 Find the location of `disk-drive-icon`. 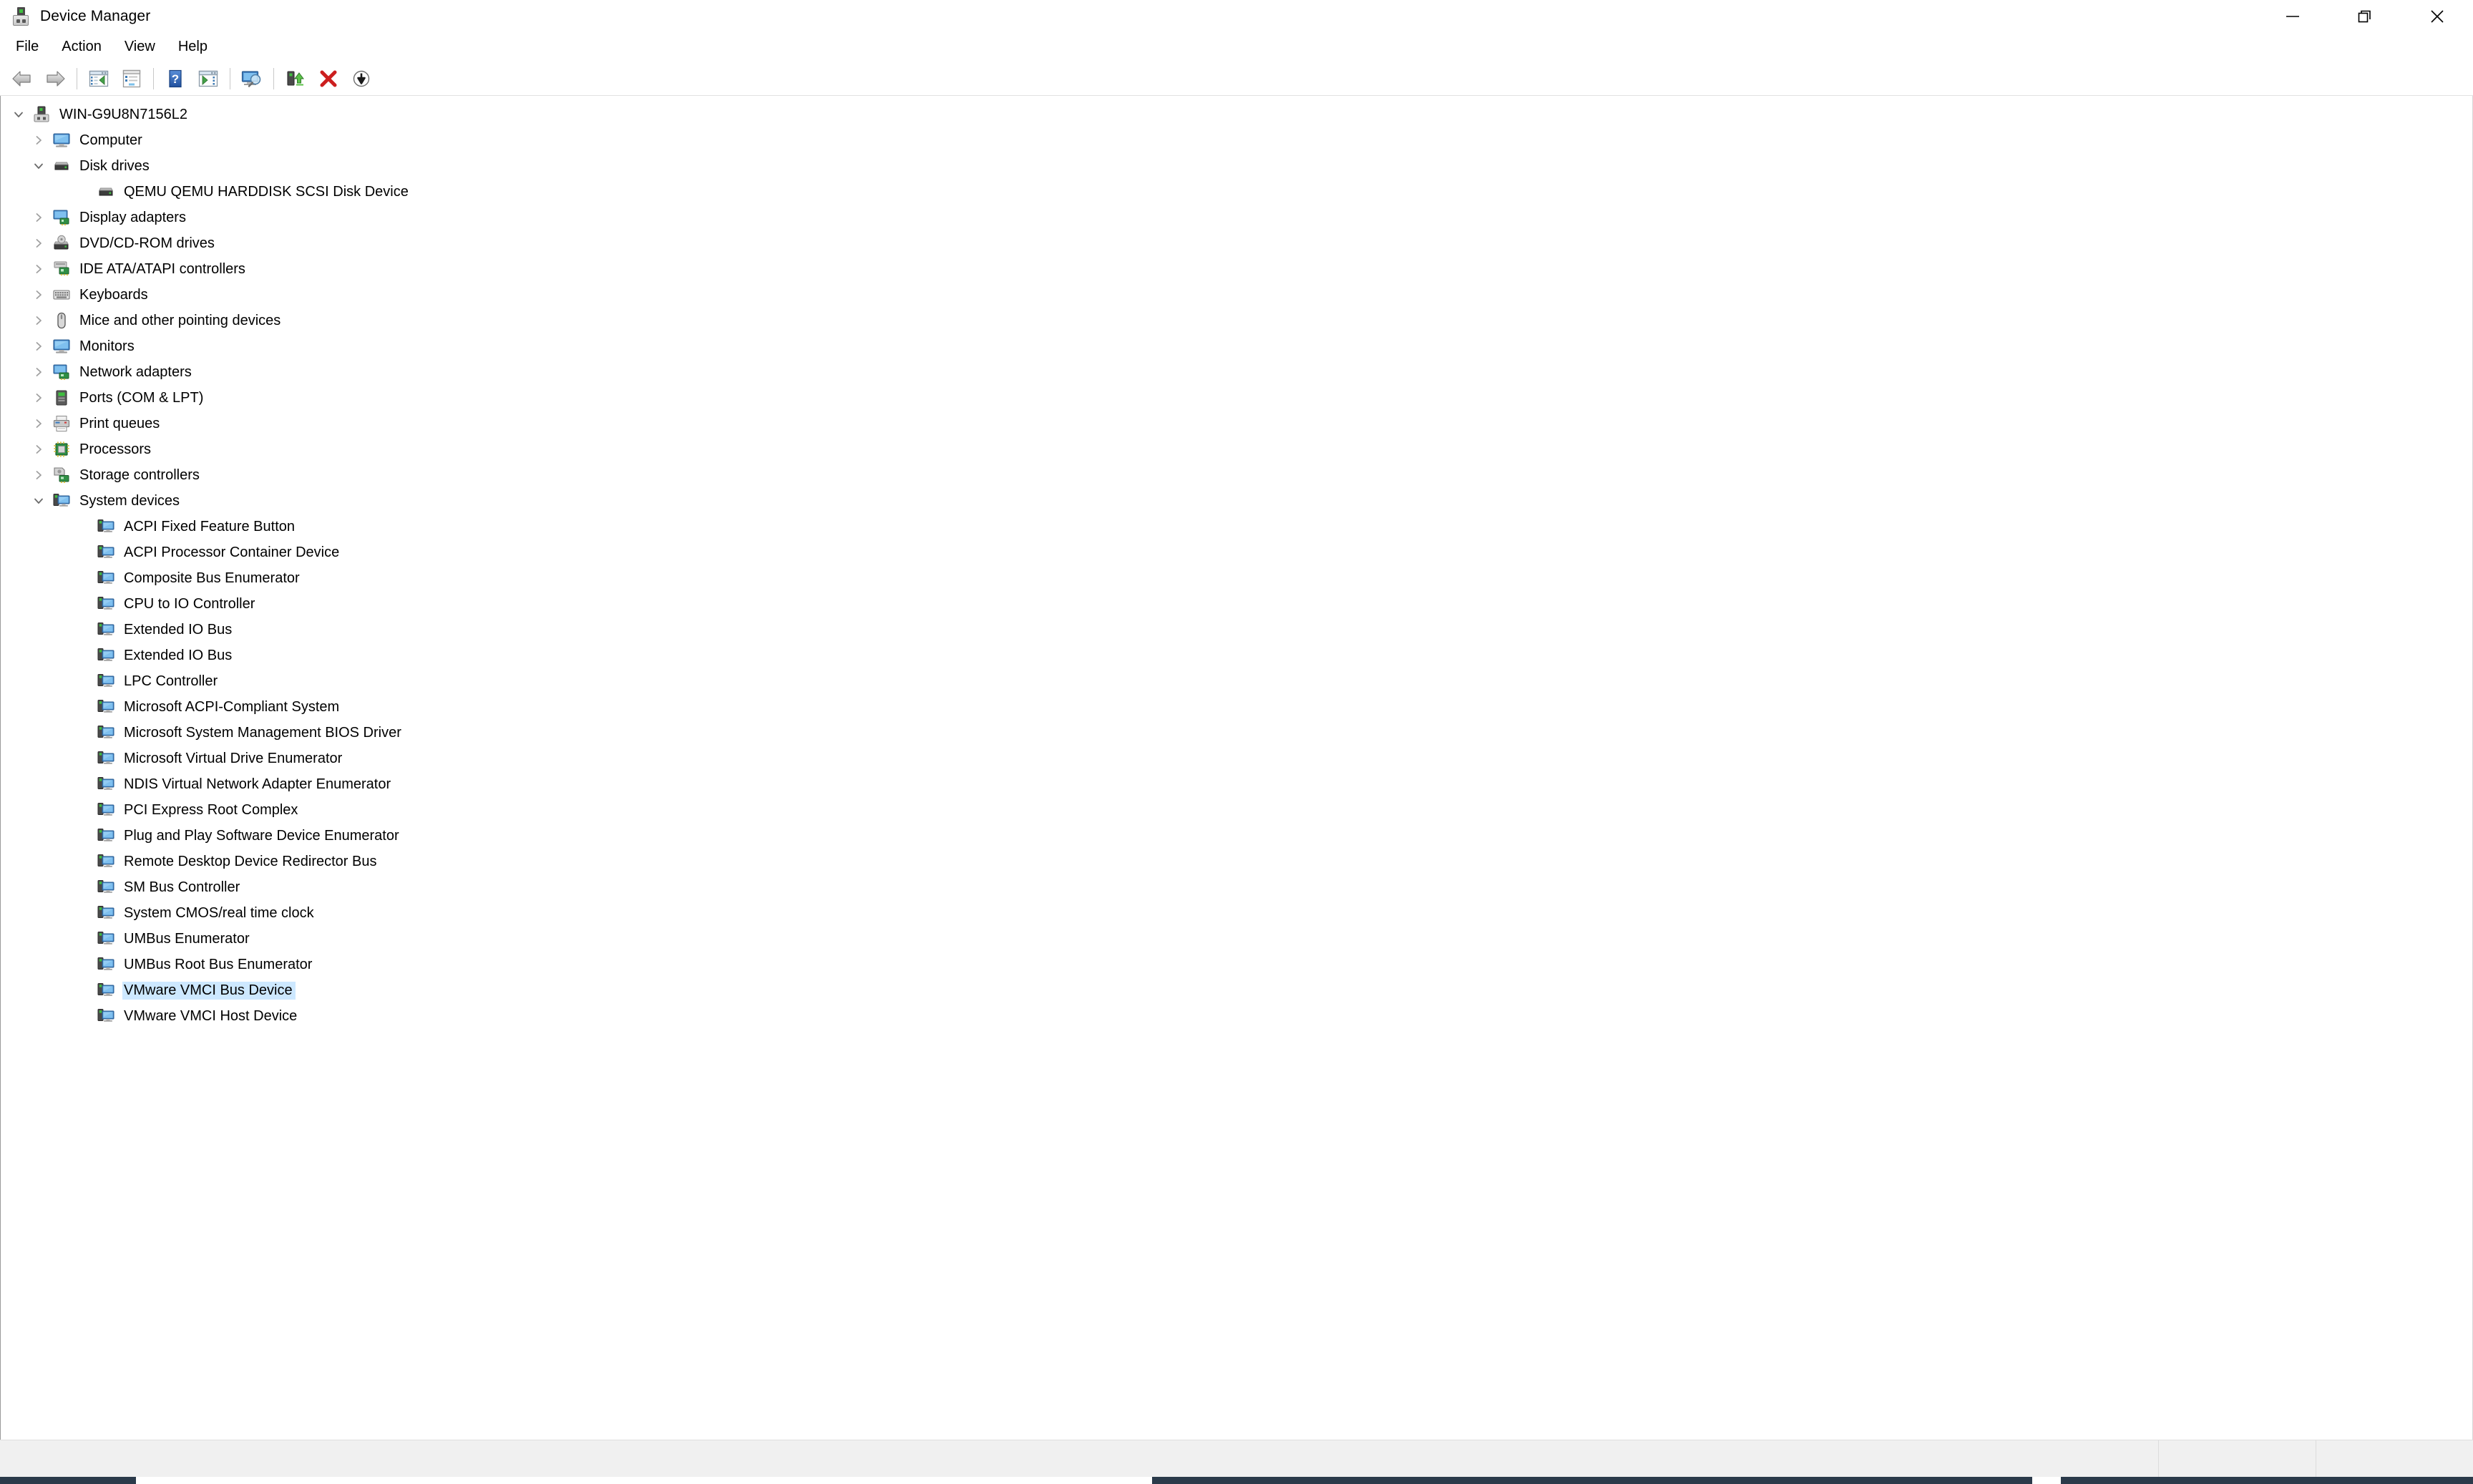

disk-drive-icon is located at coordinates (106, 191).